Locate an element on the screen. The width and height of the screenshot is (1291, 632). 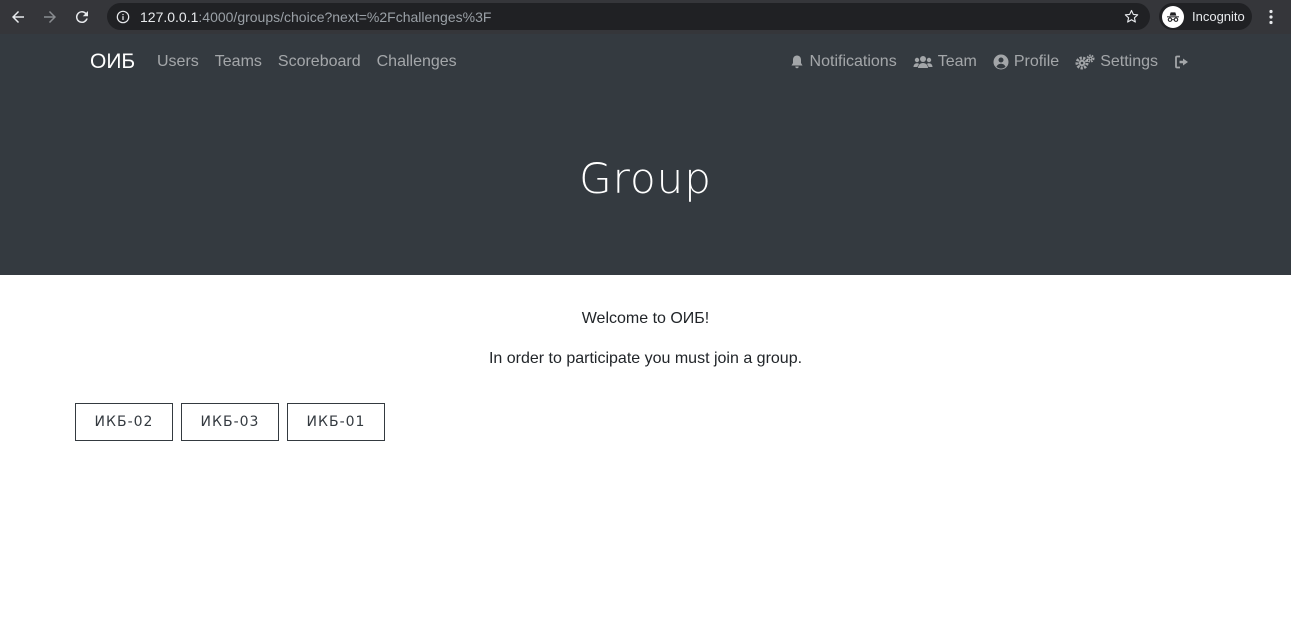
nav-teams: Teams is located at coordinates (238, 62).